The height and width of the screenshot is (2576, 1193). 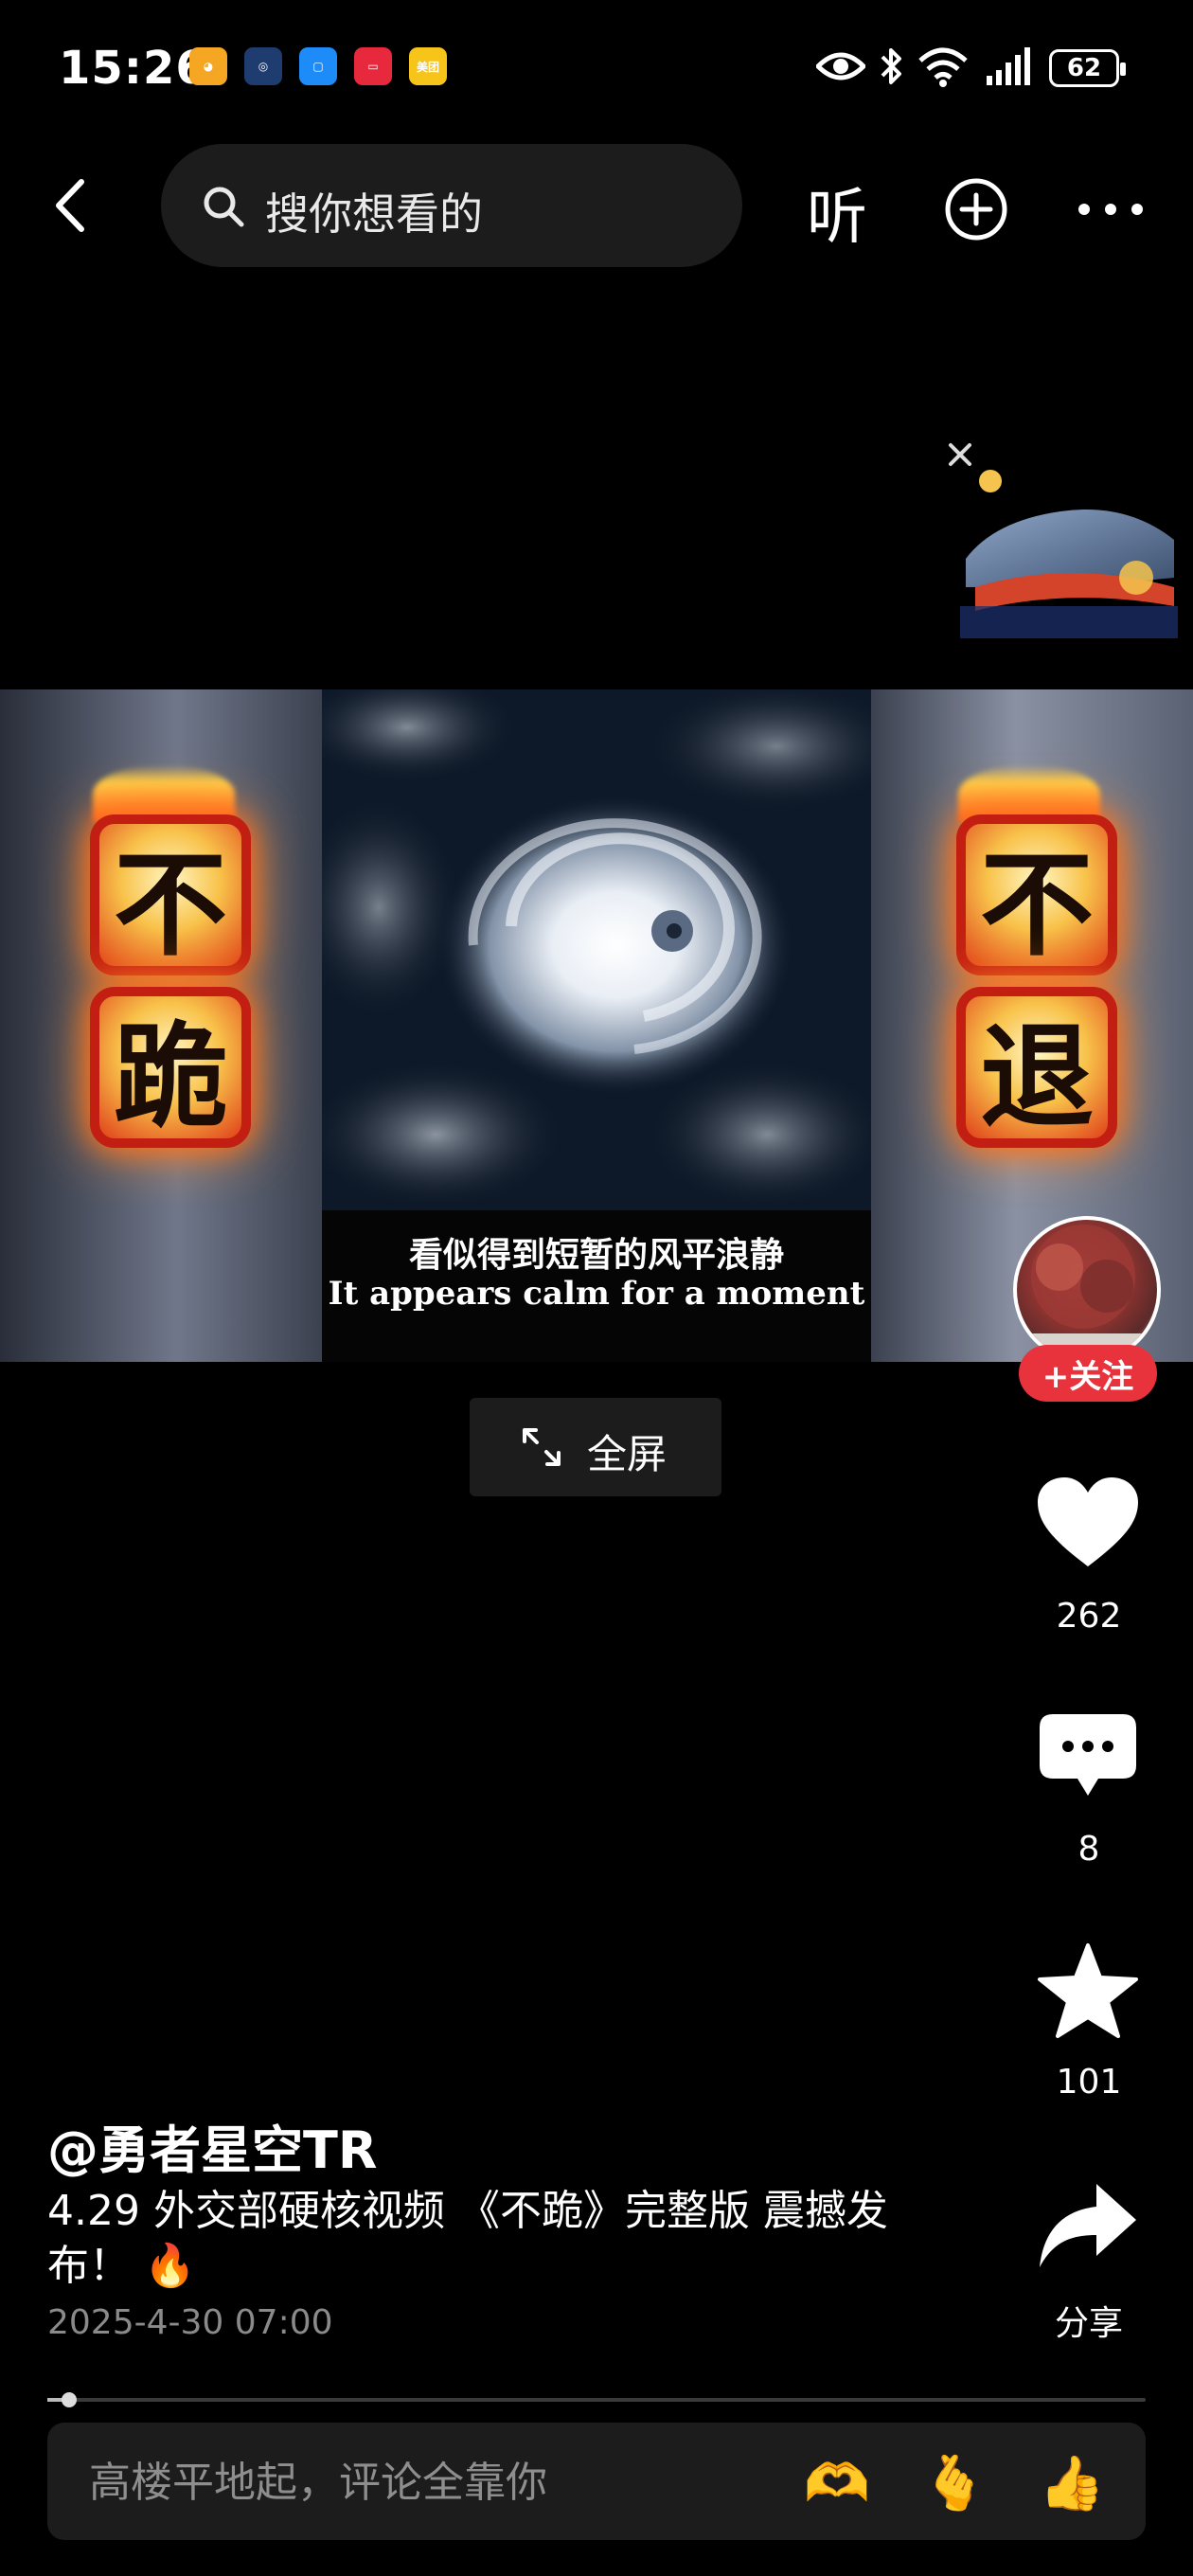 I want to click on wifi-icon, so click(x=943, y=67).